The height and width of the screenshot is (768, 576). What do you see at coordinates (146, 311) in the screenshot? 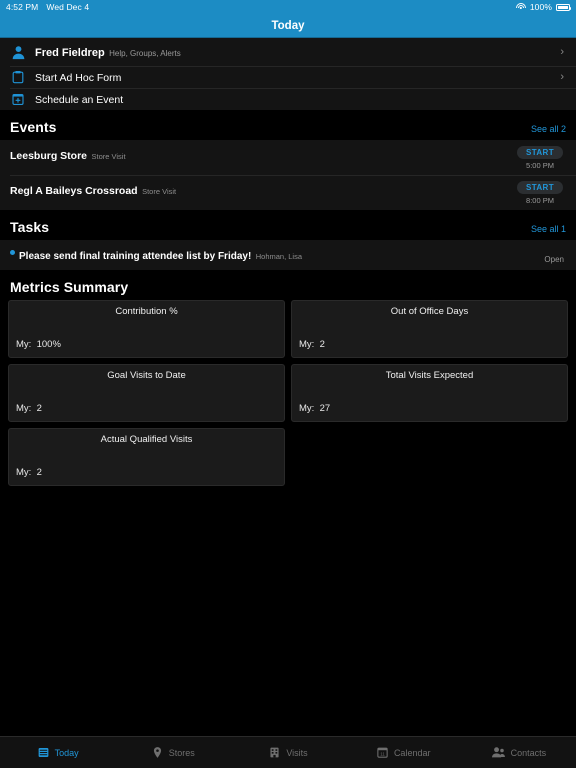
I see `metric-card-title: Contribution %` at bounding box center [146, 311].